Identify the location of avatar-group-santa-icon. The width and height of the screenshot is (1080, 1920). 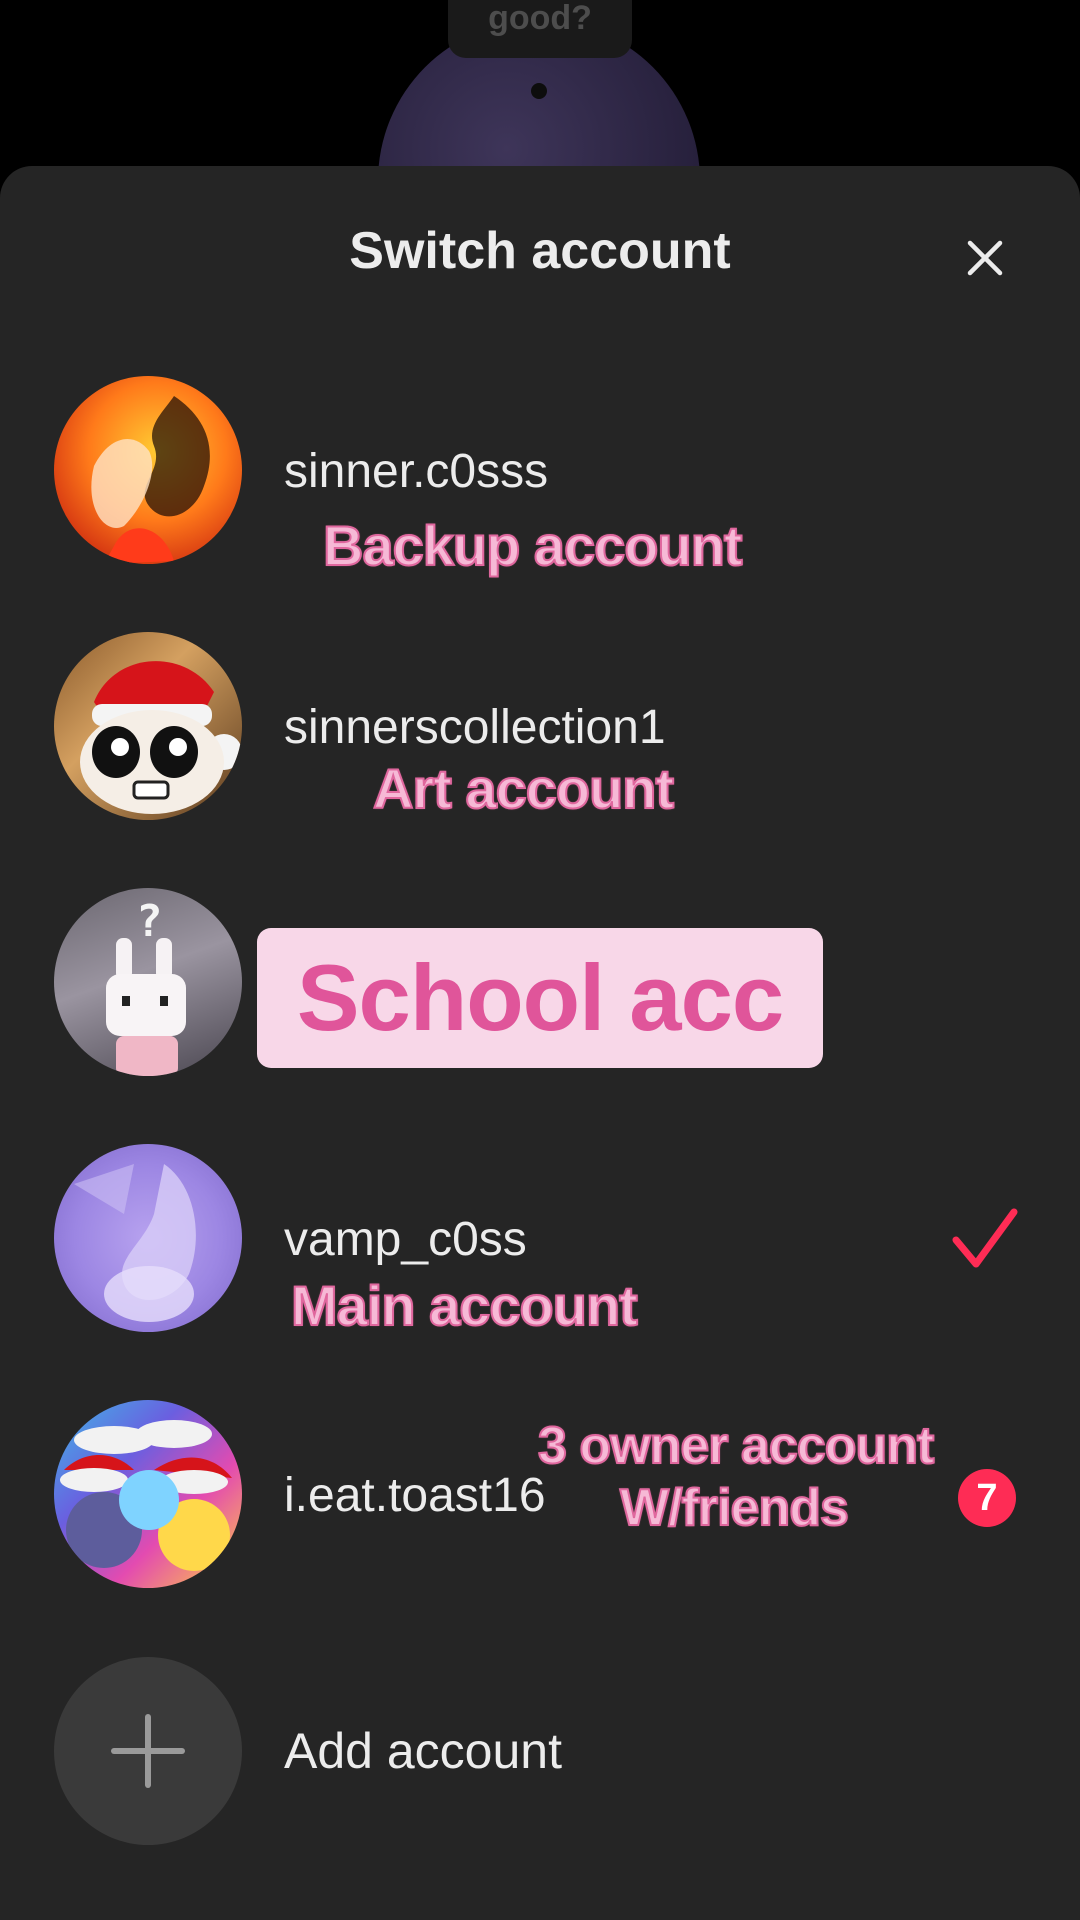
(146, 1495).